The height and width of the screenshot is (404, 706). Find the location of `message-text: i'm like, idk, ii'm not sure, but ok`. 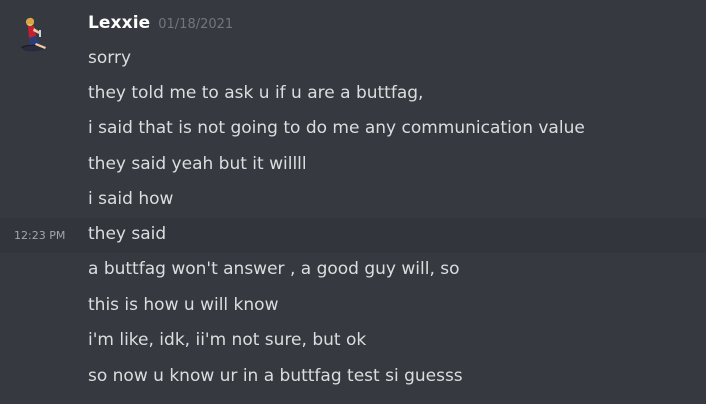

message-text: i'm like, idk, ii'm not sure, but ok is located at coordinates (227, 340).